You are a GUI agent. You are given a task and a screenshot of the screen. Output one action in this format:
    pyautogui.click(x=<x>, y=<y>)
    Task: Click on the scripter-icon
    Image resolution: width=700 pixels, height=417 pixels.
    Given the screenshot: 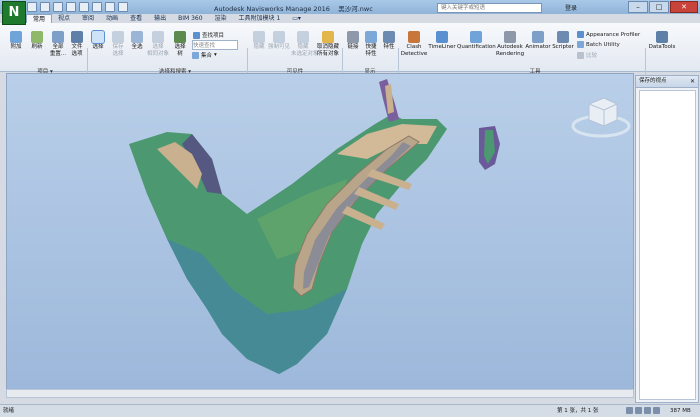 What is the action you would take?
    pyautogui.click(x=563, y=37)
    